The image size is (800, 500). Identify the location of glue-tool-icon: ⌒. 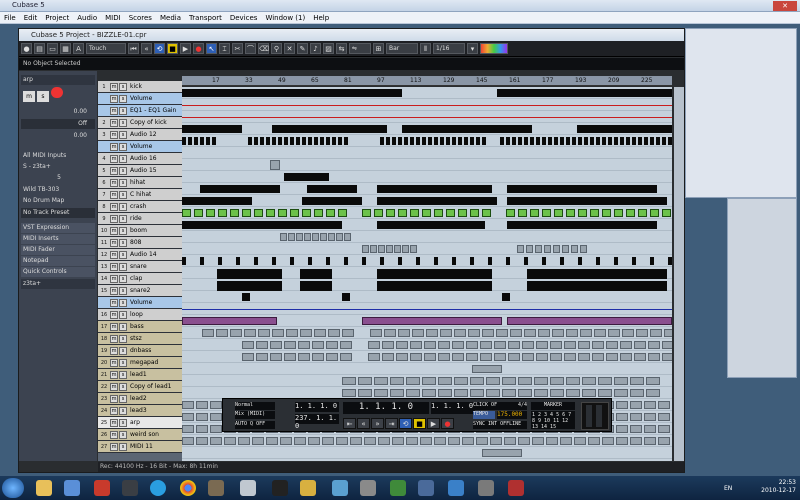
(250, 48).